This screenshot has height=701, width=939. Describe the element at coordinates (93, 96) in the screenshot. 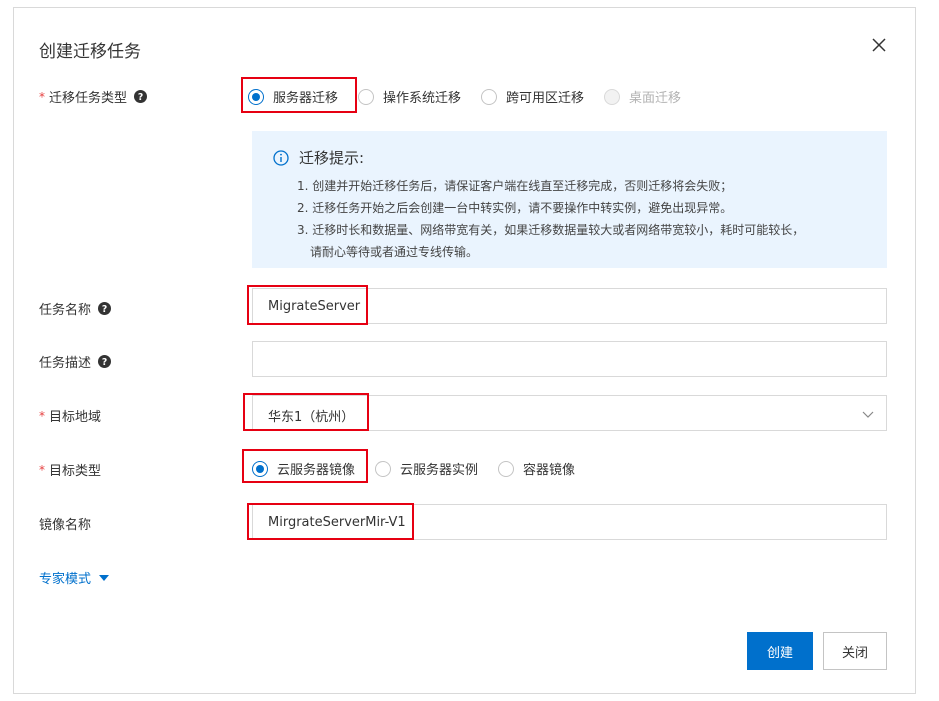

I see `task-type-label: * 迁移任务类型 ?` at that location.